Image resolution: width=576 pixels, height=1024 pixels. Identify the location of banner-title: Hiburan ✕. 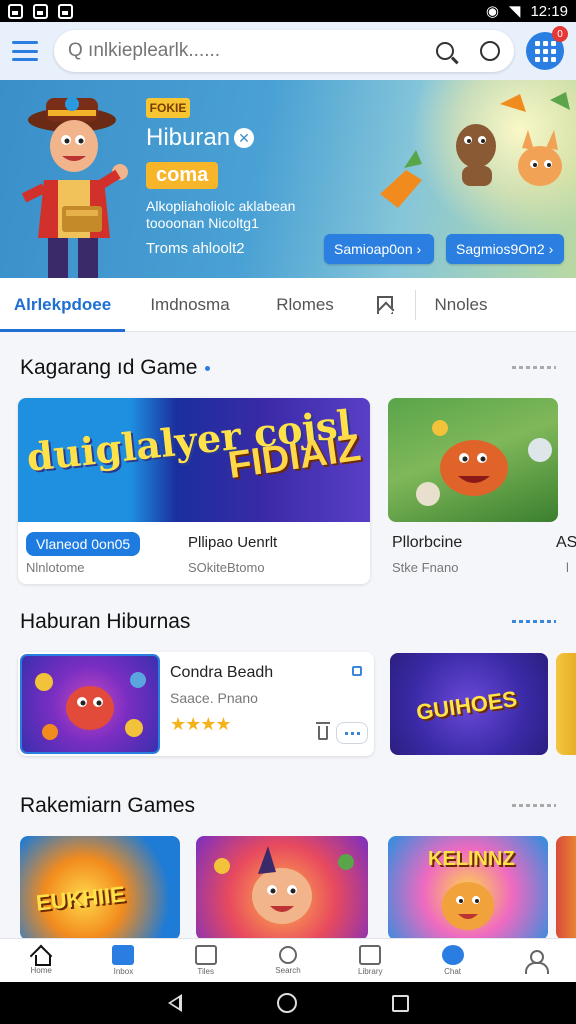
(200, 138).